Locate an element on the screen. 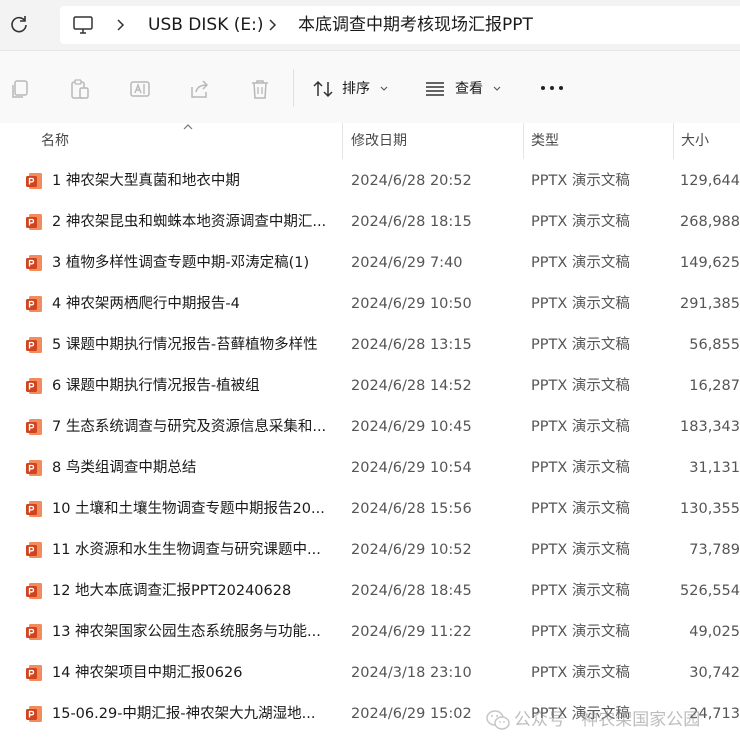 The height and width of the screenshot is (752, 740). file-size: 30,742 is located at coordinates (714, 673).